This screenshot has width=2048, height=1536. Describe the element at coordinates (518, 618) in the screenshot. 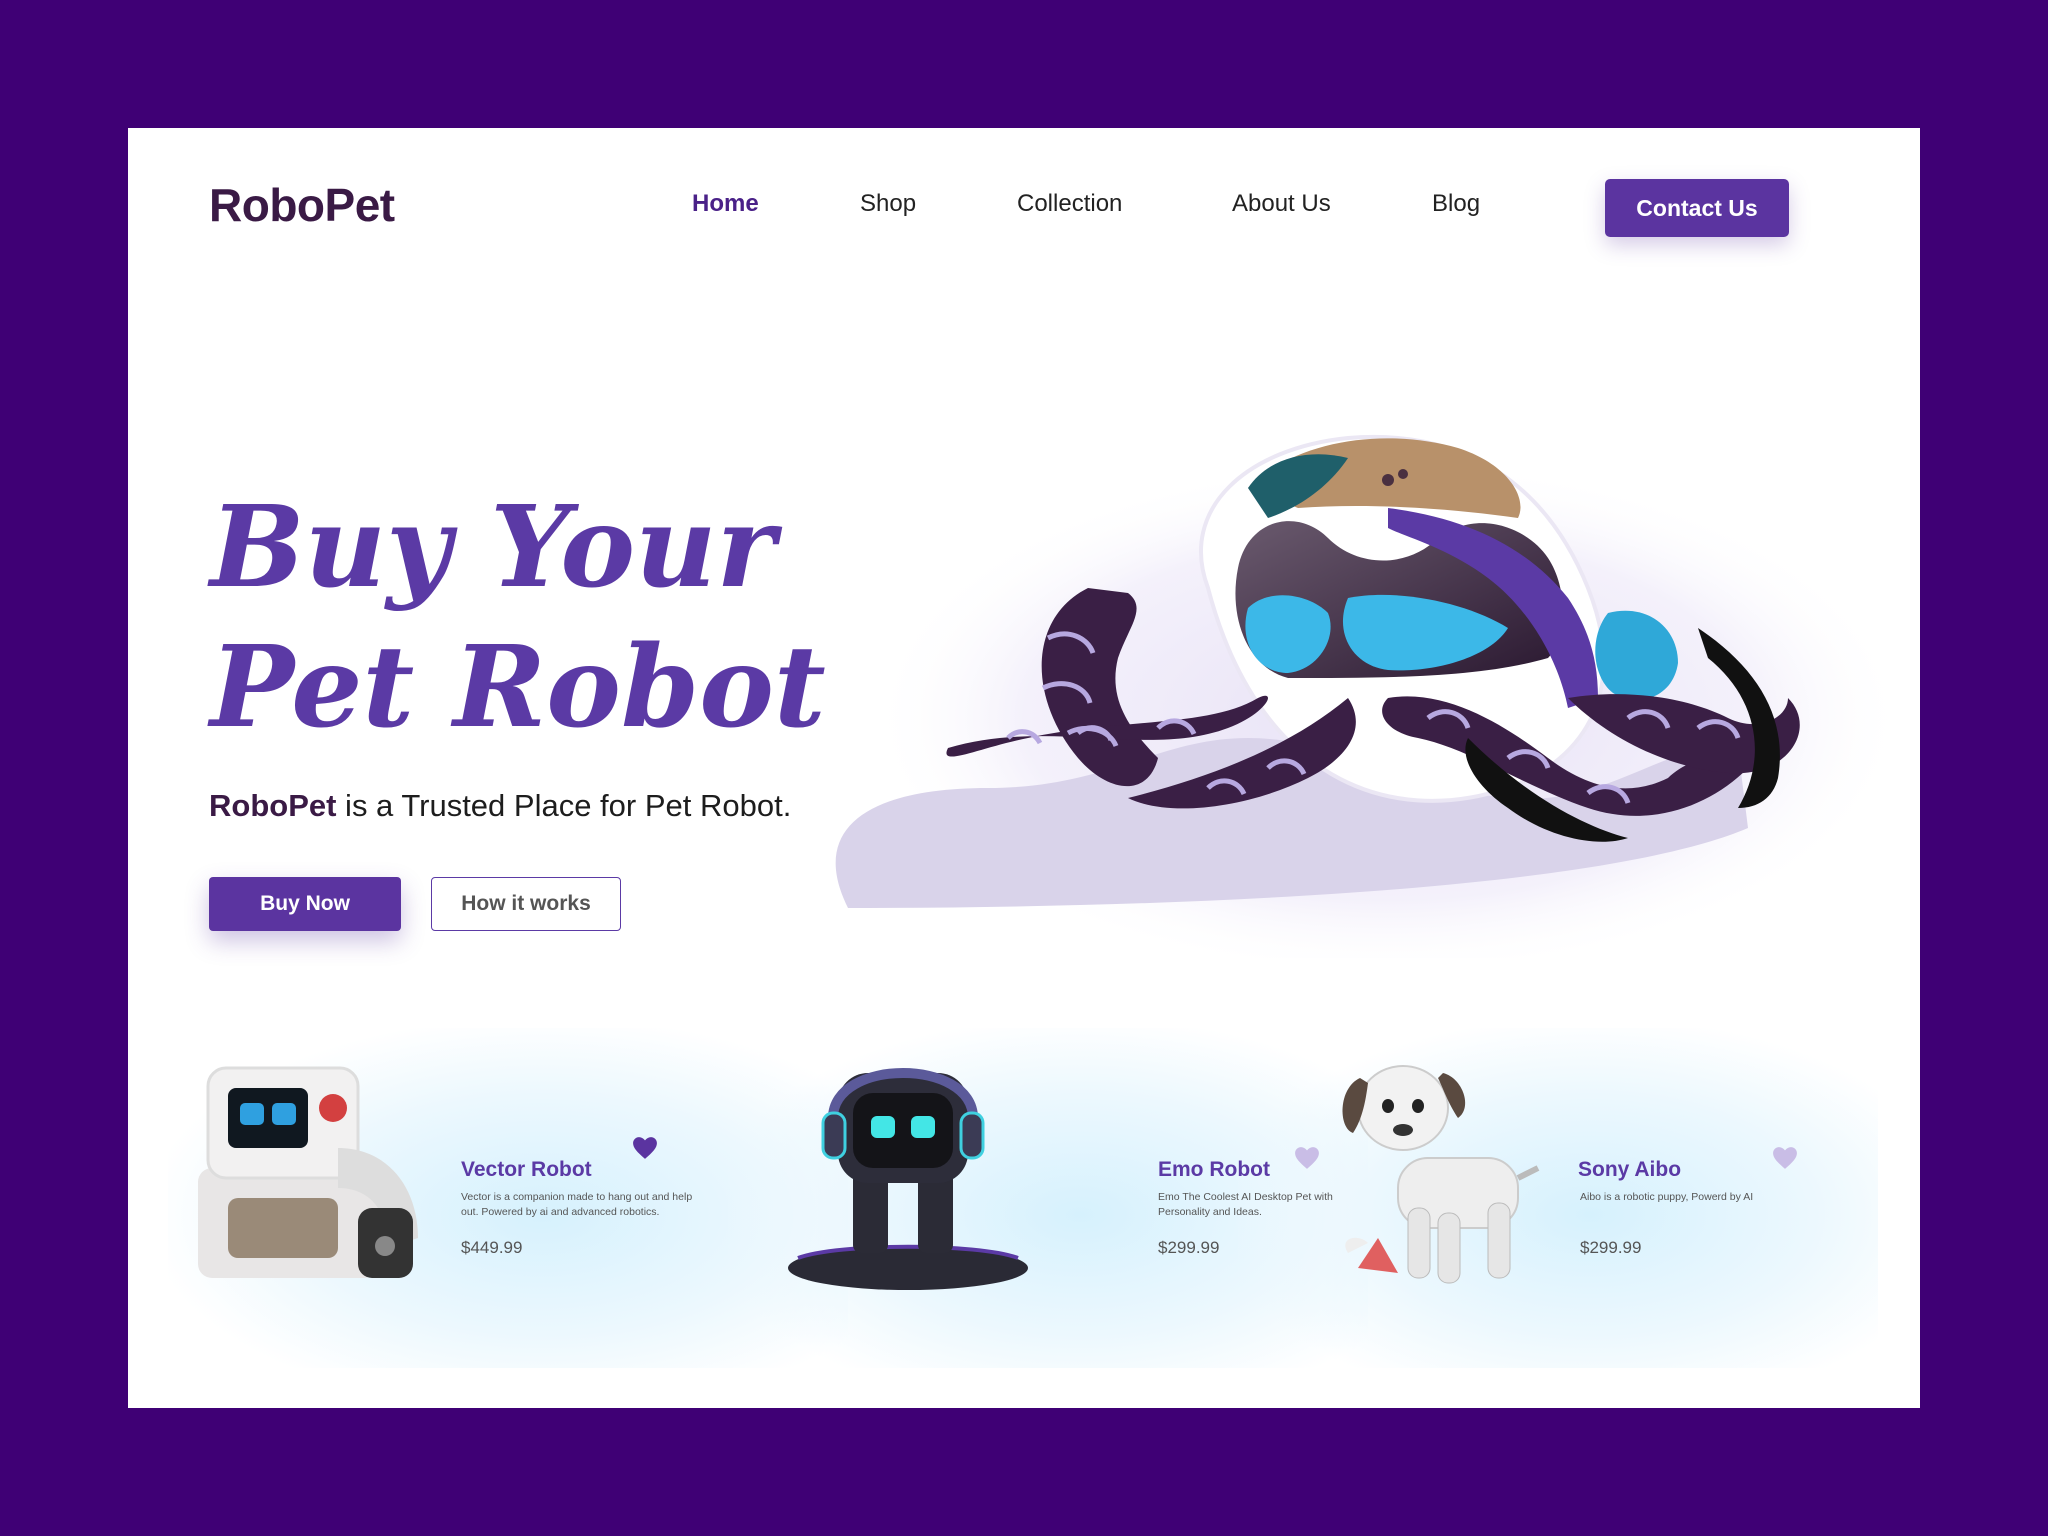

I see `hero-title: Buy Your Pet Robot` at that location.